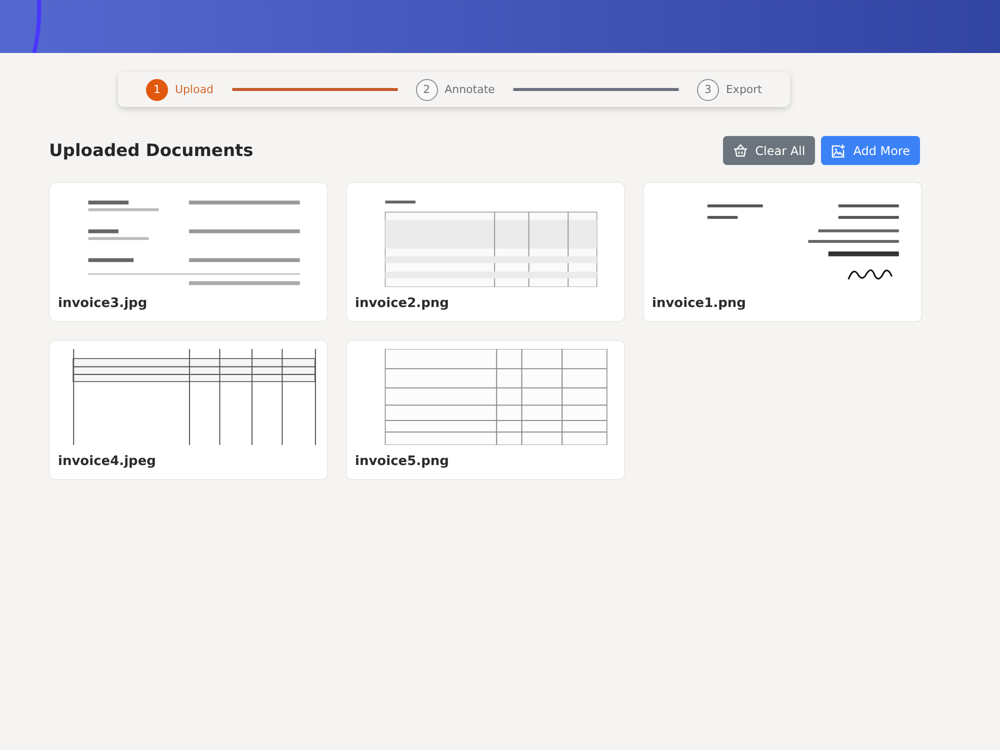  What do you see at coordinates (402, 461) in the screenshot?
I see `file-name: invoice5.png` at bounding box center [402, 461].